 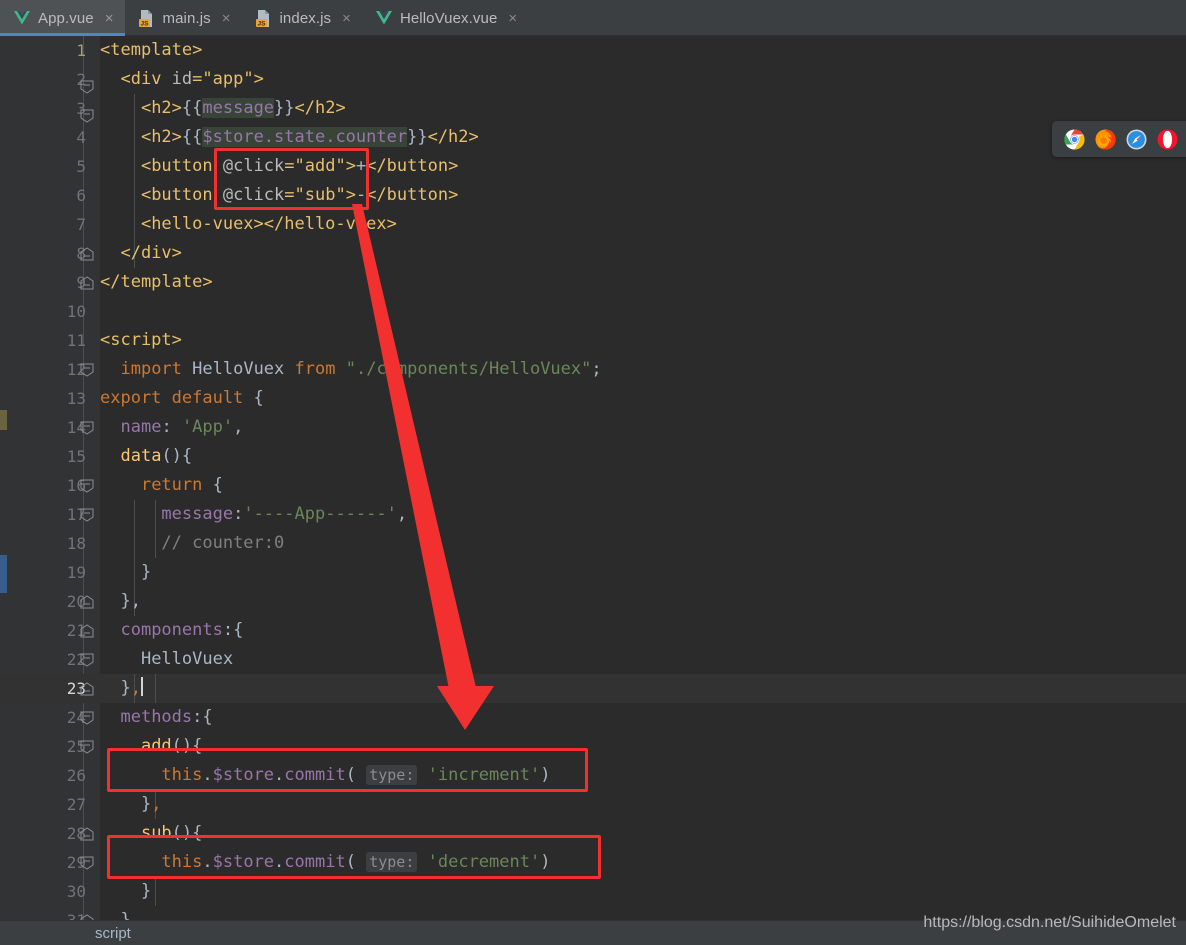 What do you see at coordinates (279, 166) in the screenshot?
I see `code-line-5: <button @click="add">+</button>` at bounding box center [279, 166].